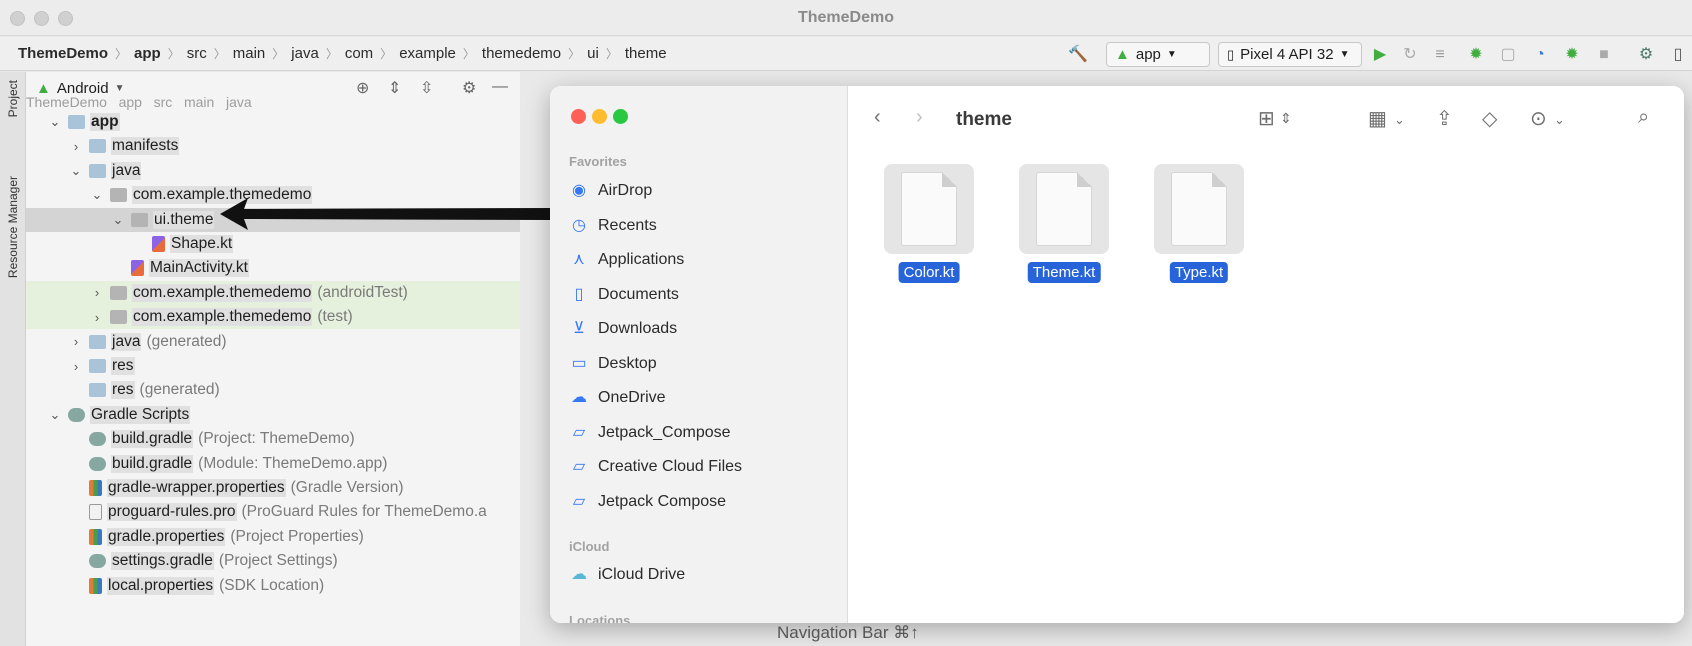 This screenshot has width=1692, height=646. Describe the element at coordinates (704, 295) in the screenshot. I see `sidebar-item-documents: ▯ Documents` at that location.